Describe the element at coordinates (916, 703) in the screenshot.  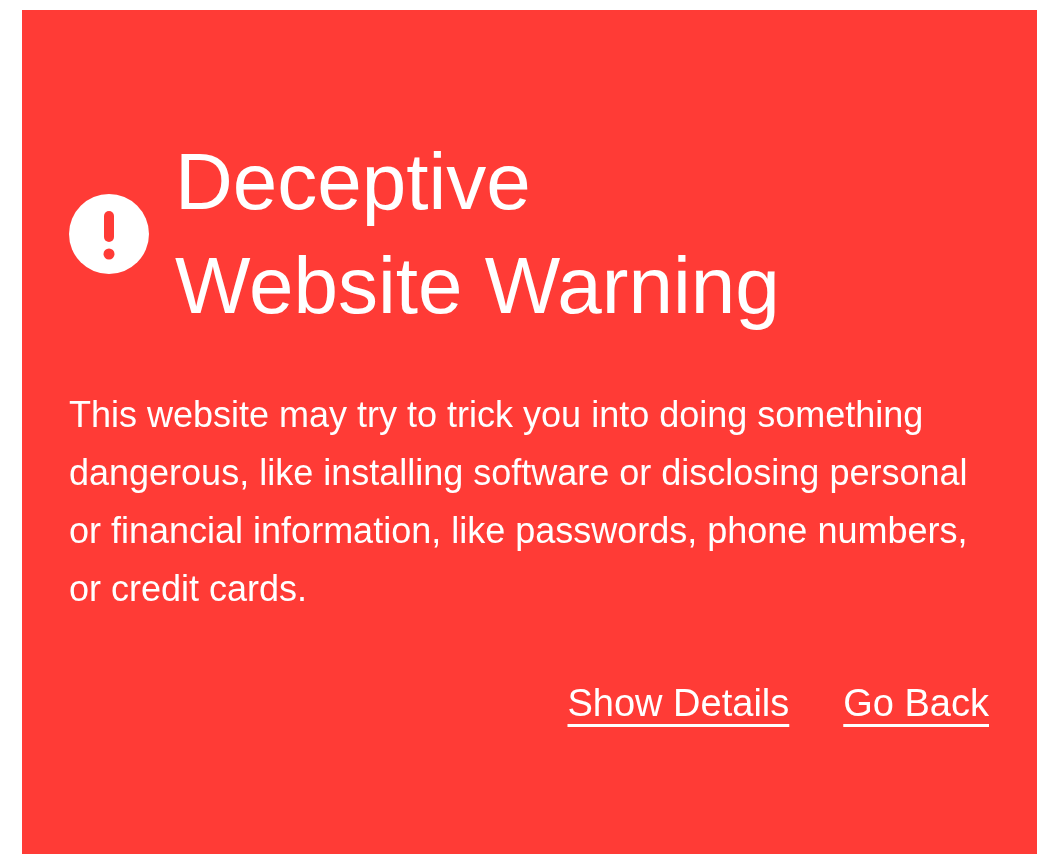
I see `link: Go Back` at that location.